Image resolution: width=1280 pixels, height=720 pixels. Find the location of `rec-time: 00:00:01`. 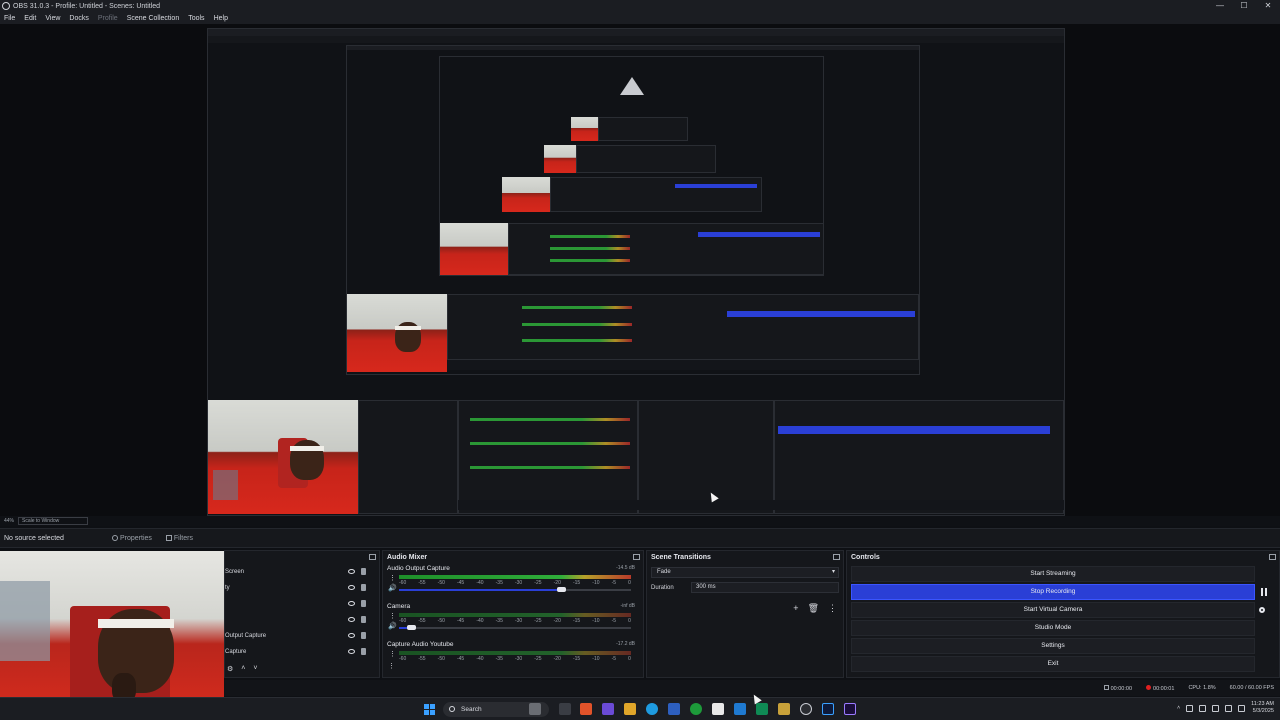

rec-time: 00:00:01 is located at coordinates (1160, 688).